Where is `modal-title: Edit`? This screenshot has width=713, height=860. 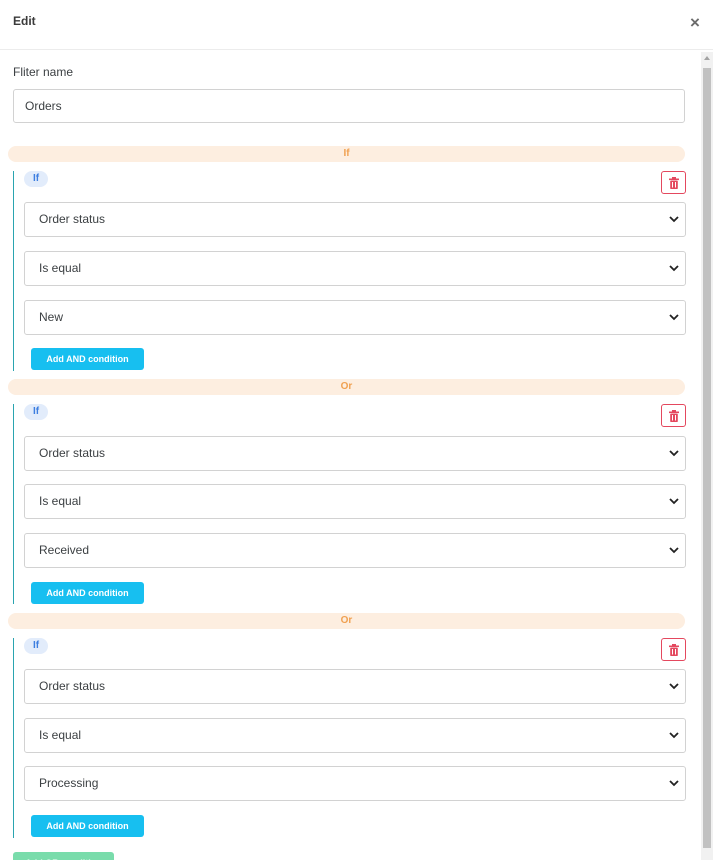
modal-title: Edit is located at coordinates (24, 21).